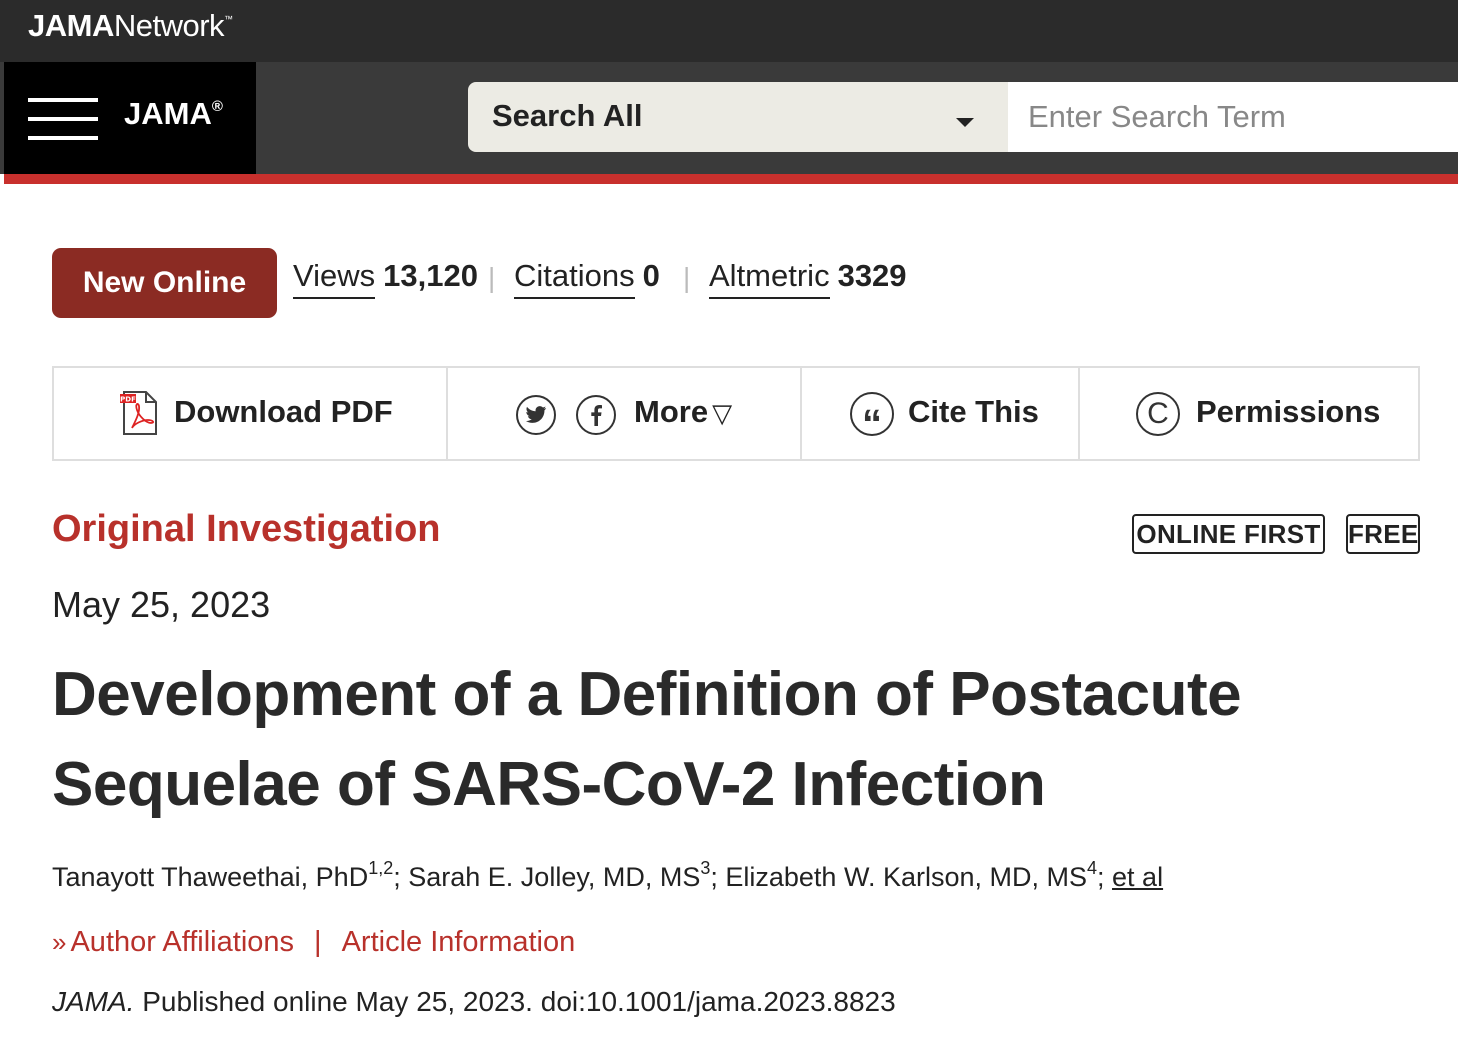  I want to click on author-name: Sarah E. Jolley, MD, MS, so click(554, 877).